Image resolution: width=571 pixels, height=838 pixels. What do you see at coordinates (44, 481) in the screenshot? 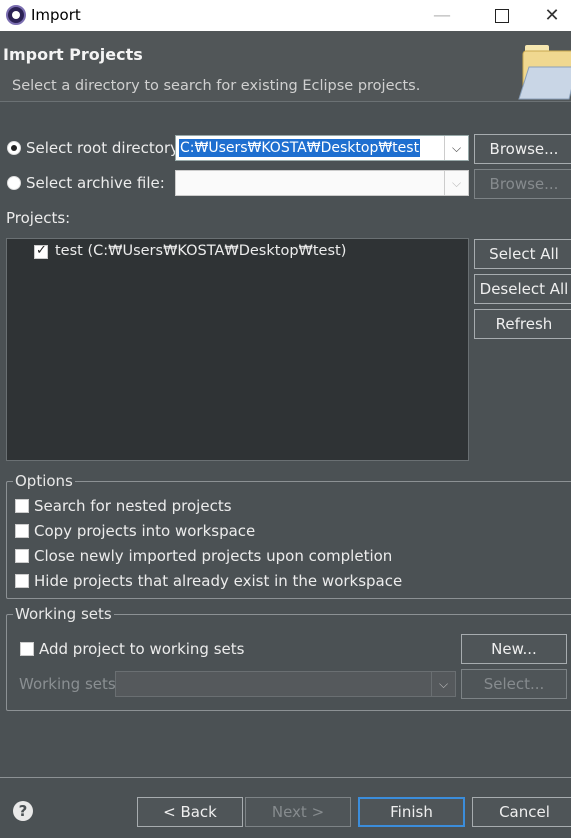
I see `options-title: Options` at bounding box center [44, 481].